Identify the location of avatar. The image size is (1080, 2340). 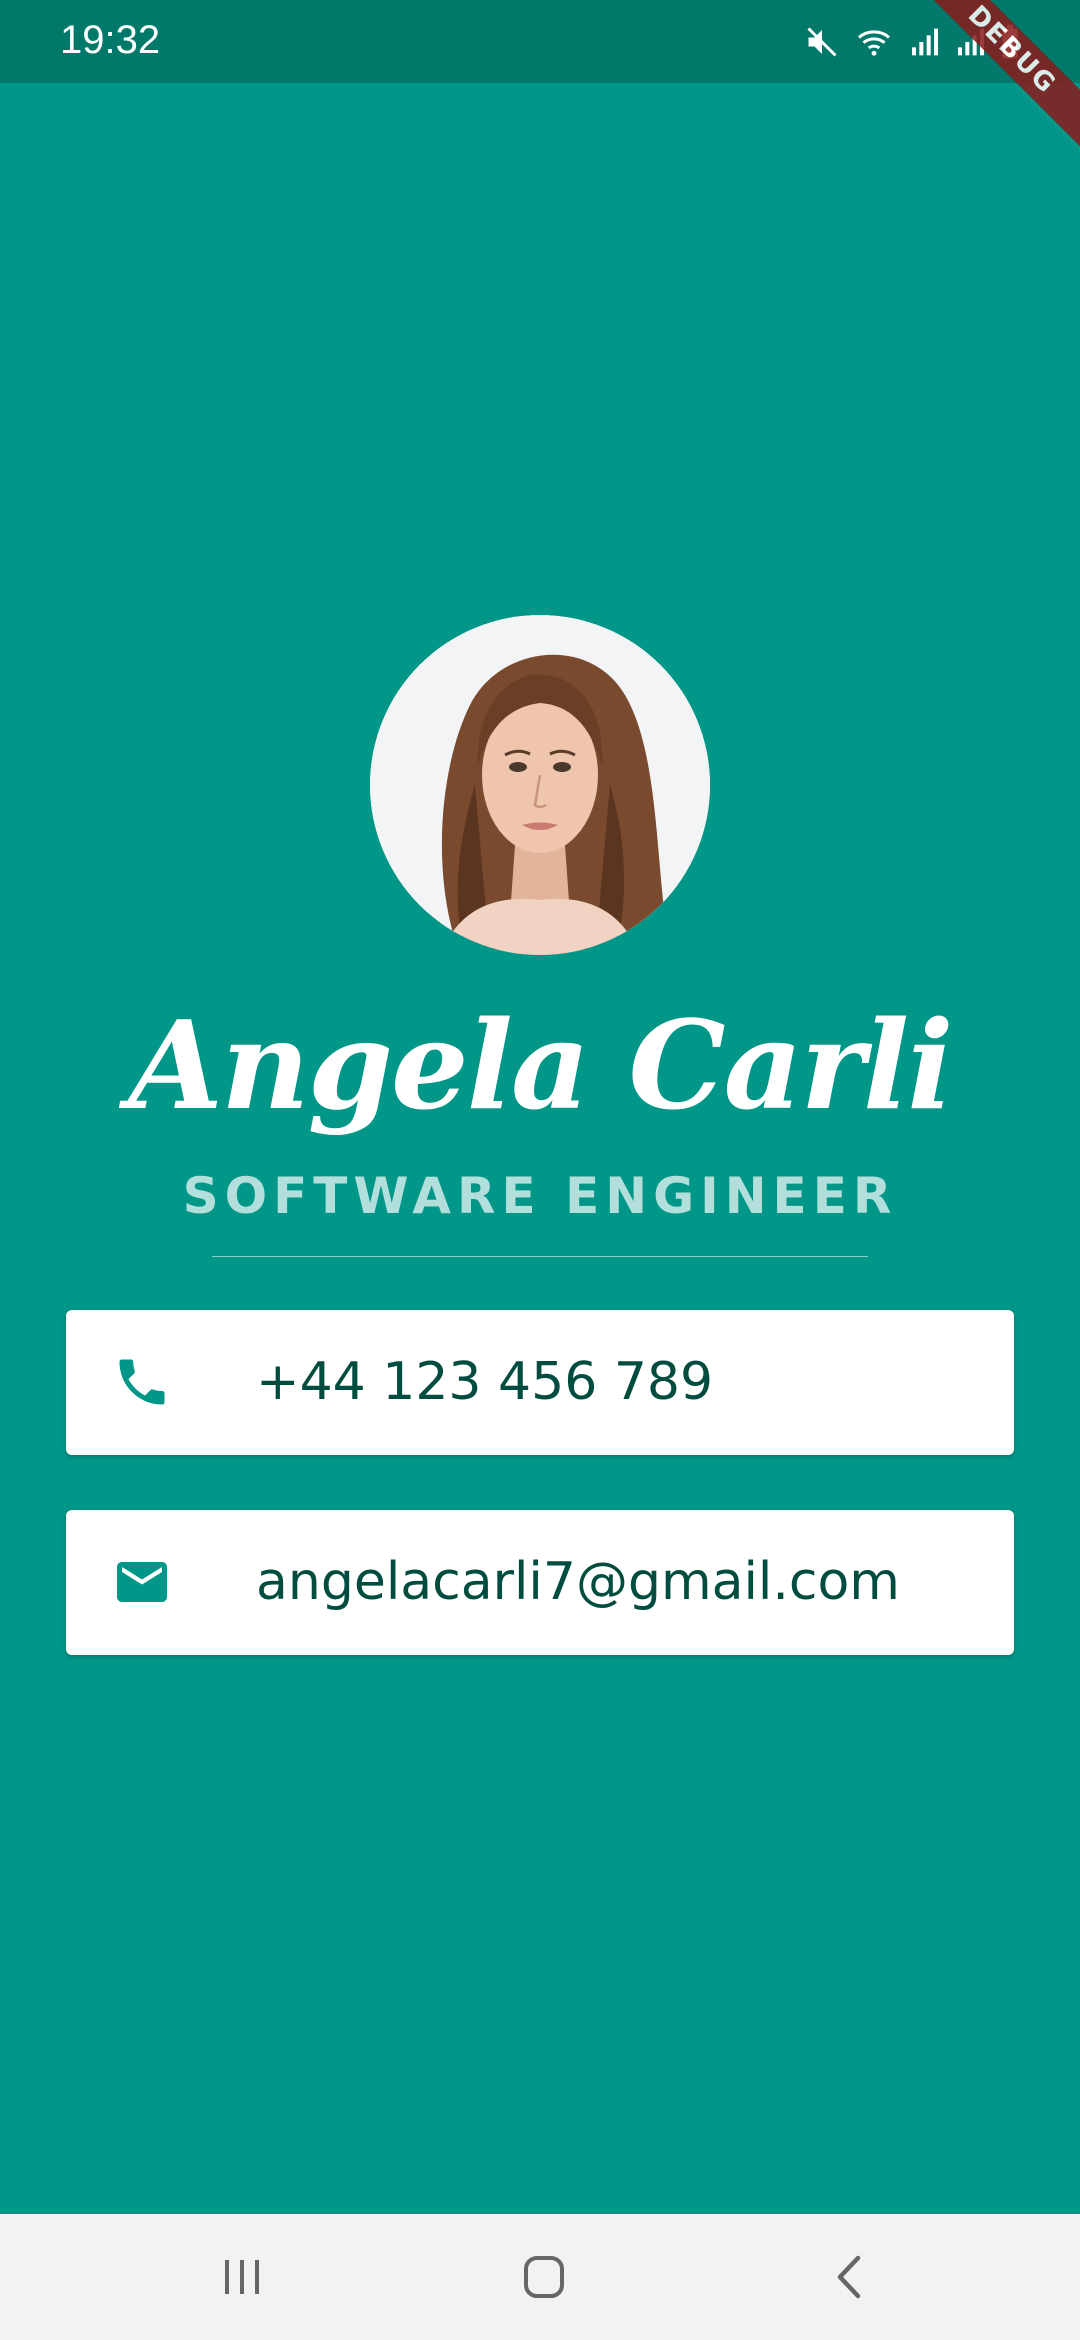
(540, 785).